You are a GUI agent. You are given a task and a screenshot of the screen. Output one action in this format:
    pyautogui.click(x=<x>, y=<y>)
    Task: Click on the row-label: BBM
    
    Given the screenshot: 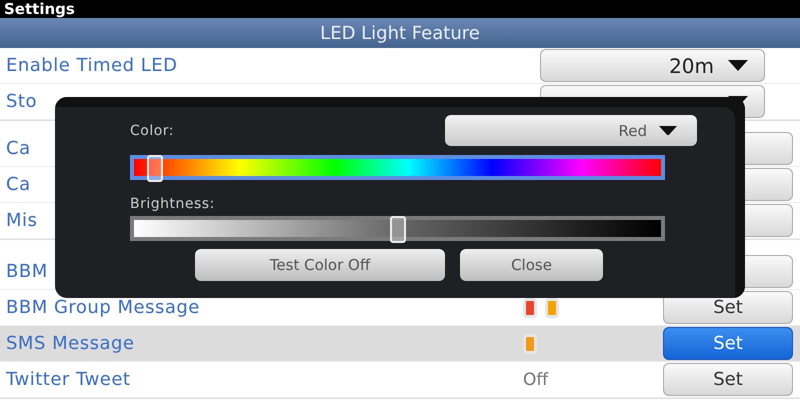 What is the action you would take?
    pyautogui.click(x=27, y=271)
    